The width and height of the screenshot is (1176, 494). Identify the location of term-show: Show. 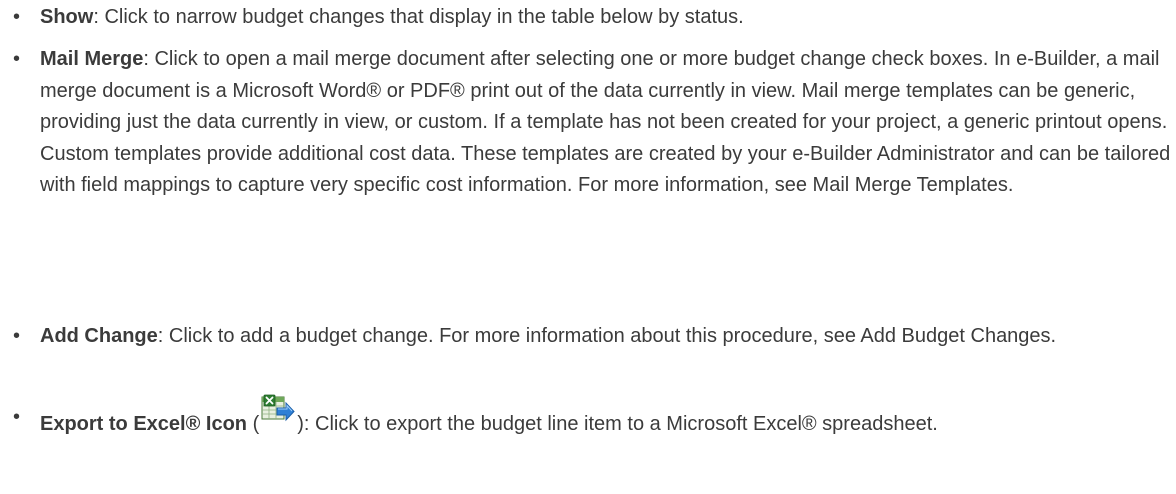
(67, 17).